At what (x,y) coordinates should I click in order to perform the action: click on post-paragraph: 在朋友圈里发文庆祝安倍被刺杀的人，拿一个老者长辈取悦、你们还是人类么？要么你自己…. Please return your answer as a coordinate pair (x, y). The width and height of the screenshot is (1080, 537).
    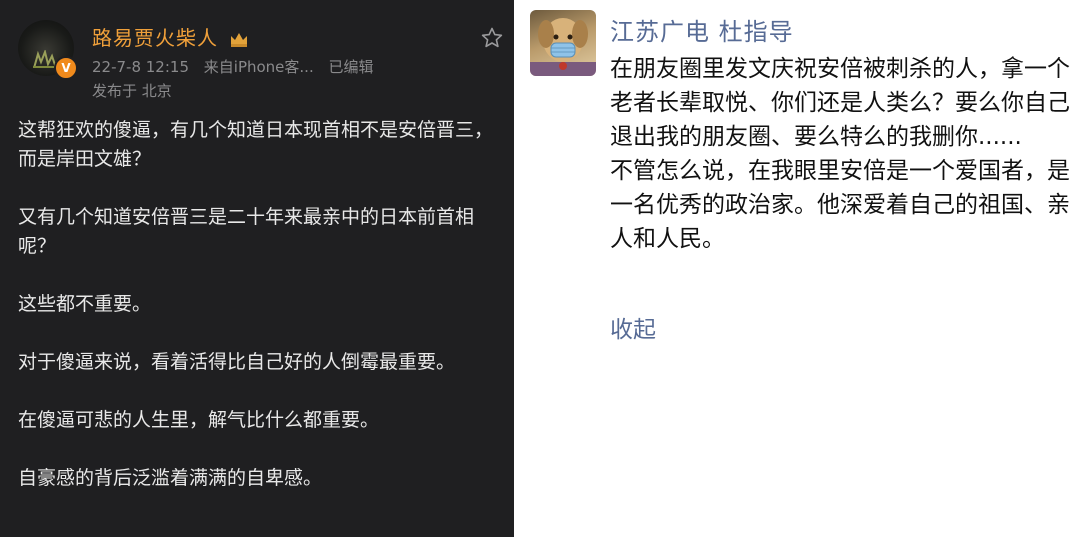
    Looking at the image, I should click on (840, 103).